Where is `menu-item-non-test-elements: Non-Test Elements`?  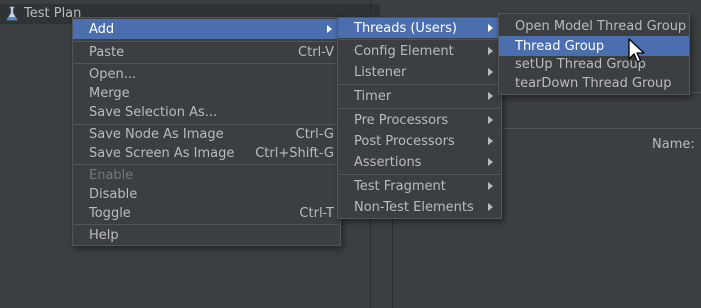
menu-item-non-test-elements: Non-Test Elements is located at coordinates (419, 207).